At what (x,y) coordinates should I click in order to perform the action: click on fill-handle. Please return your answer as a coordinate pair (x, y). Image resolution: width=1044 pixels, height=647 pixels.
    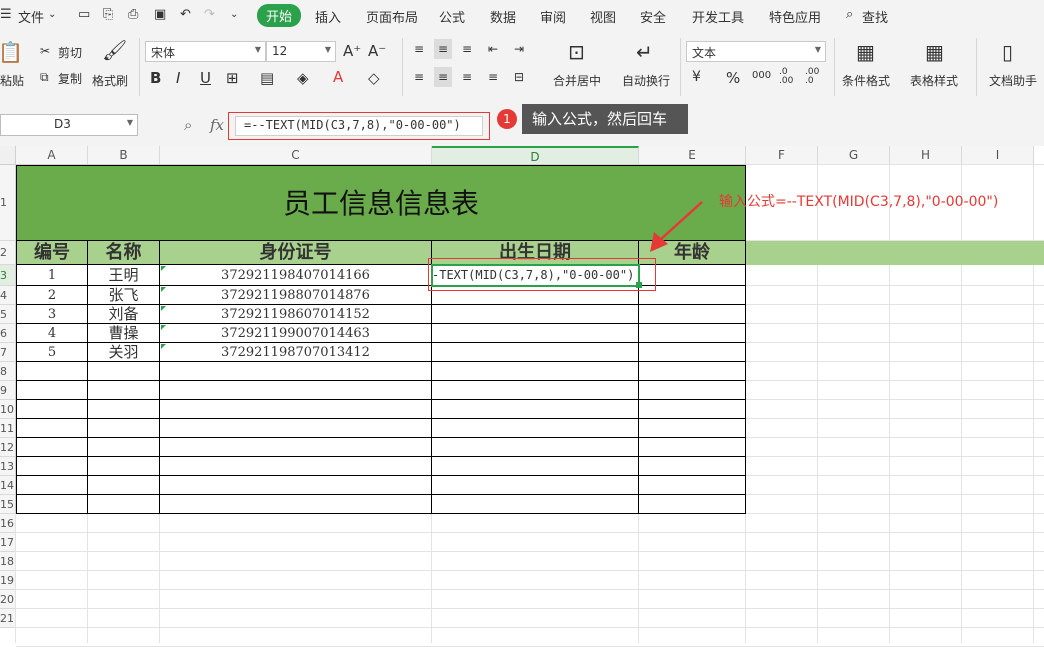
    Looking at the image, I should click on (639, 285).